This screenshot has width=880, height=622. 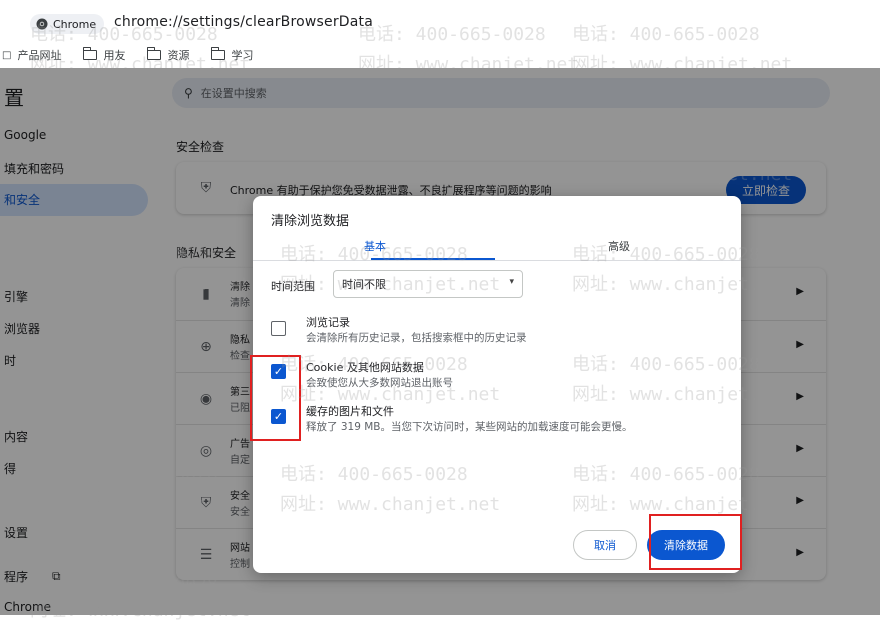 What do you see at coordinates (350, 411) in the screenshot?
I see `option-cache-title: 缓存的图片和文件` at bounding box center [350, 411].